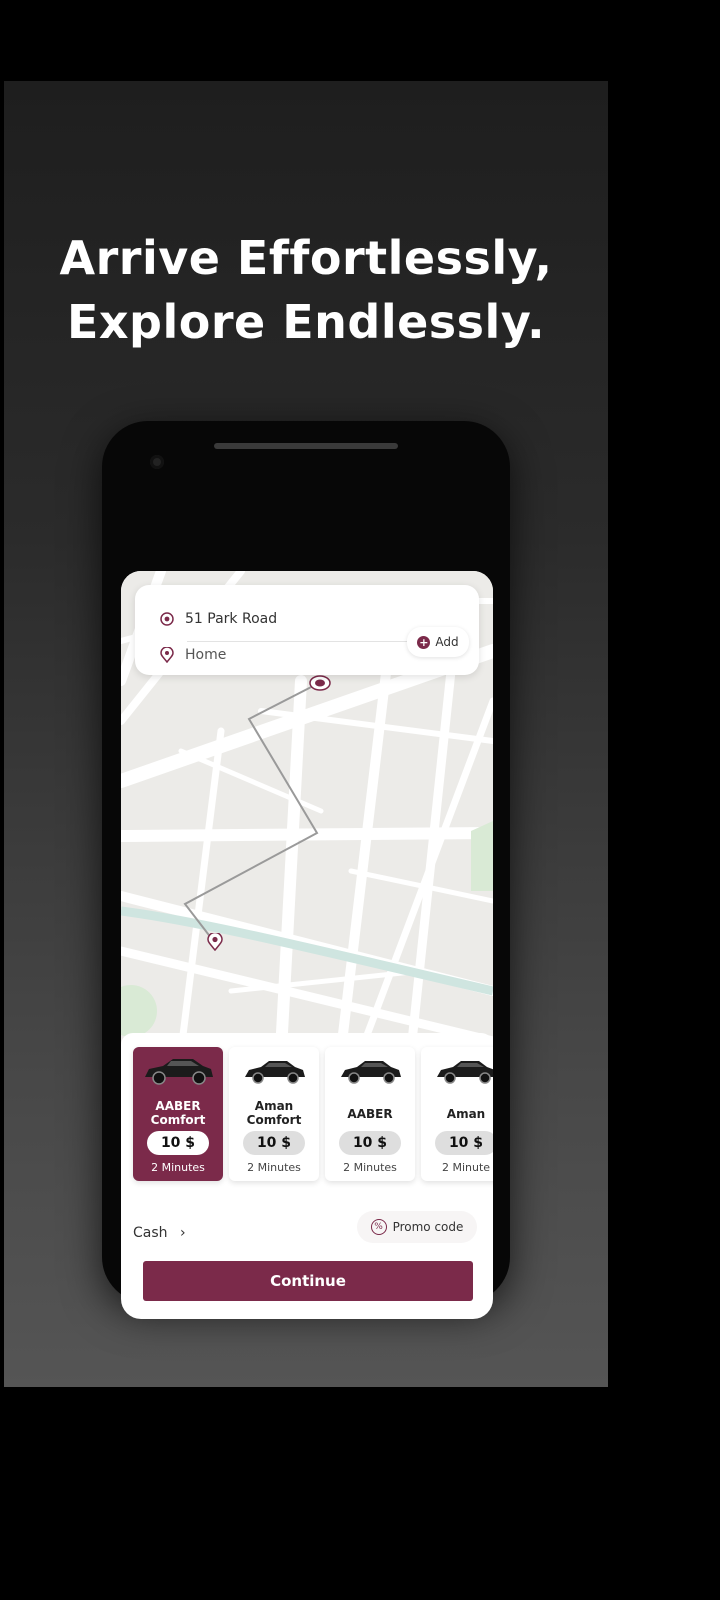 The image size is (720, 1600). Describe the element at coordinates (182, 1233) in the screenshot. I see `chevron-right-icon: ›` at that location.